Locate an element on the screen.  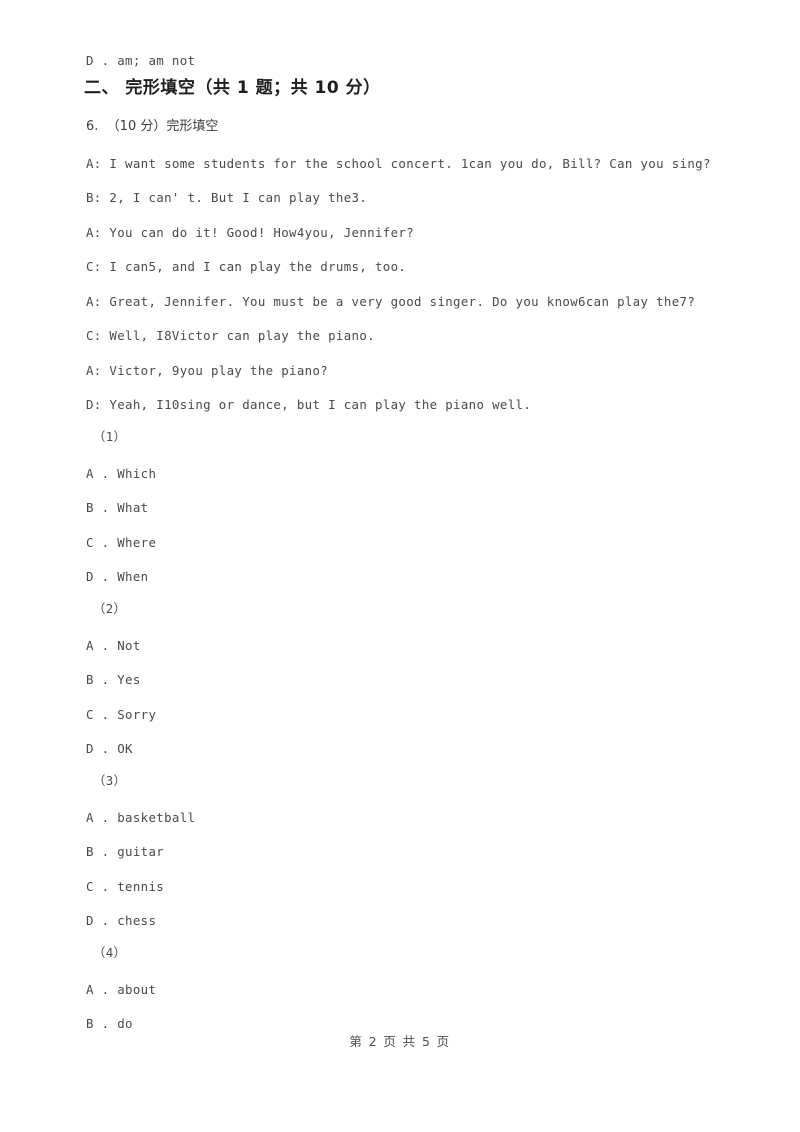
subquestion-label: （4） is located at coordinates (110, 952).